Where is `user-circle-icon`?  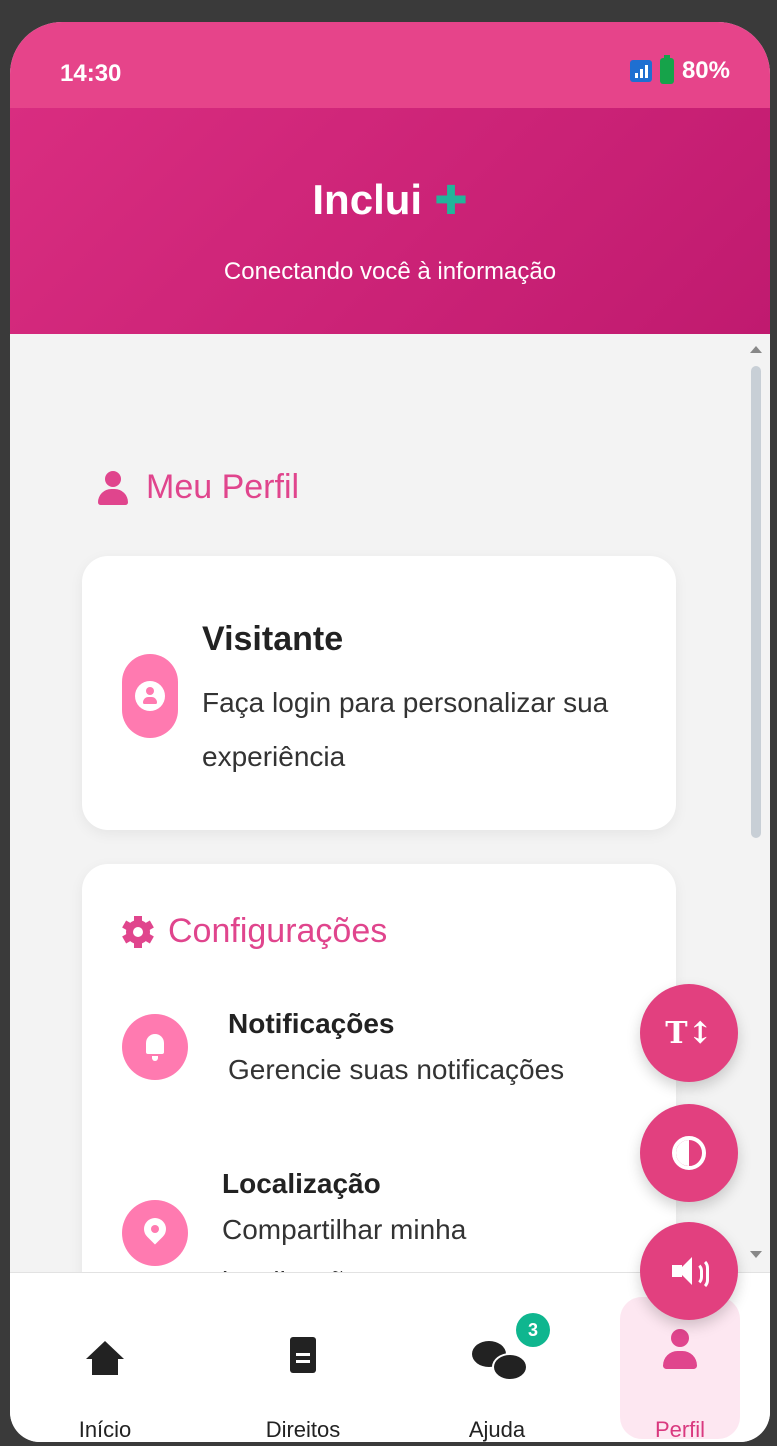 user-circle-icon is located at coordinates (150, 696).